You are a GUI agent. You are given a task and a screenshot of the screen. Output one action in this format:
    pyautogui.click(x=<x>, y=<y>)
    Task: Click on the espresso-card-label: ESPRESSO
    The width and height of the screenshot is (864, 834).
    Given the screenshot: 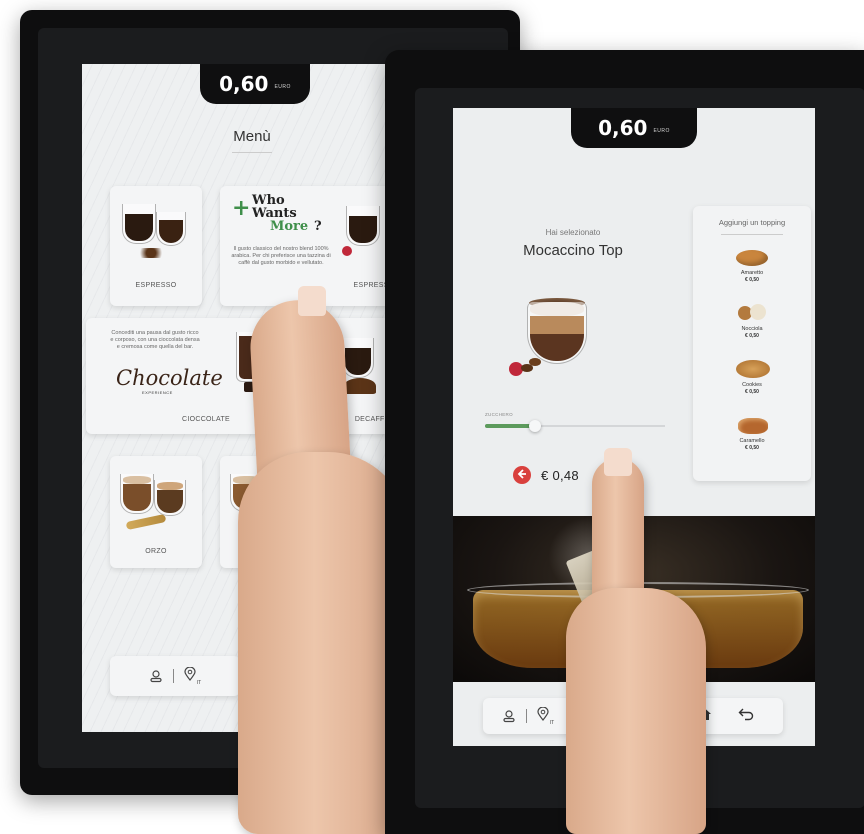 What is the action you would take?
    pyautogui.click(x=156, y=285)
    